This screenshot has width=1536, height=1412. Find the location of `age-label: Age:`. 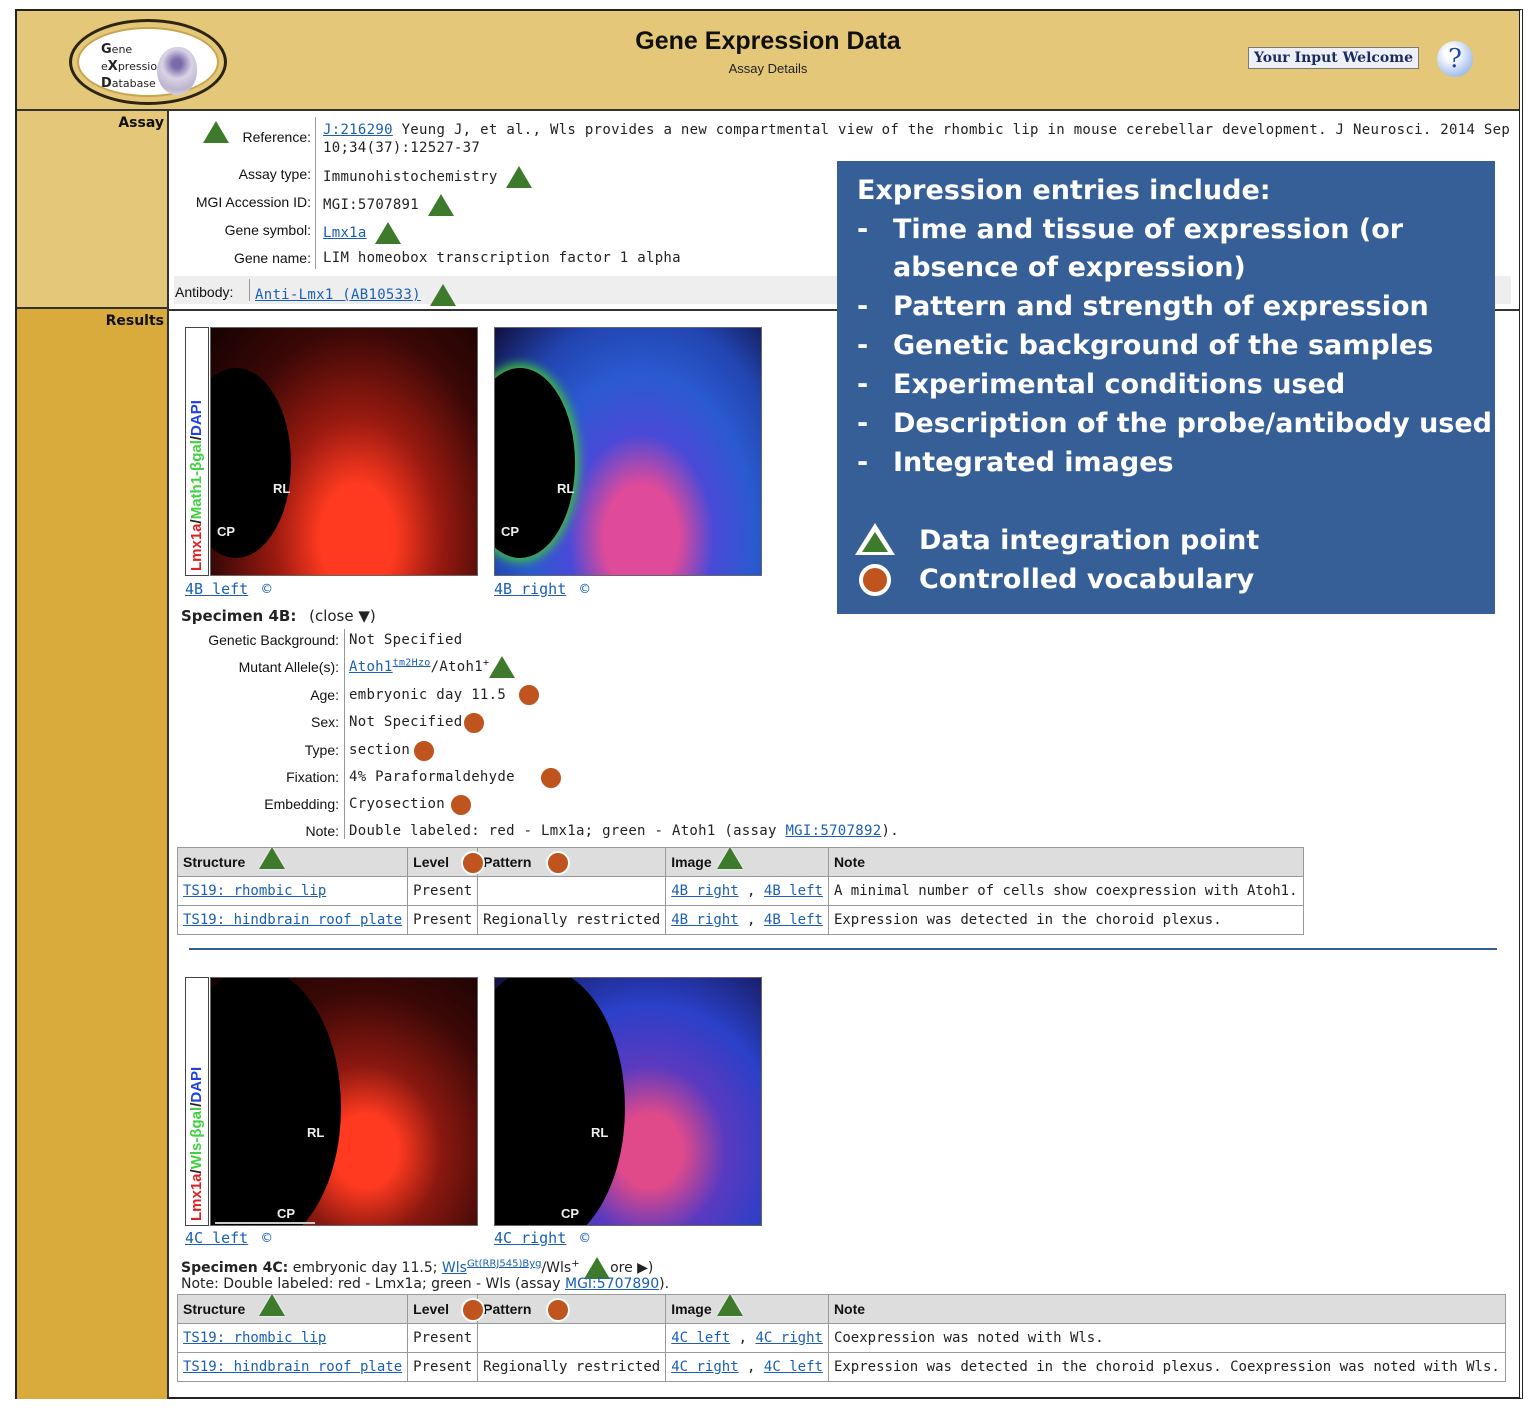

age-label: Age: is located at coordinates (324, 695).